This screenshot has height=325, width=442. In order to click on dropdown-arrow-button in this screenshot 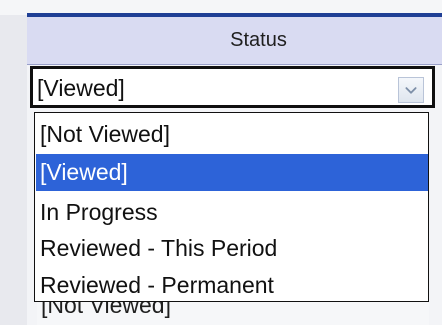, I will do `click(411, 90)`.